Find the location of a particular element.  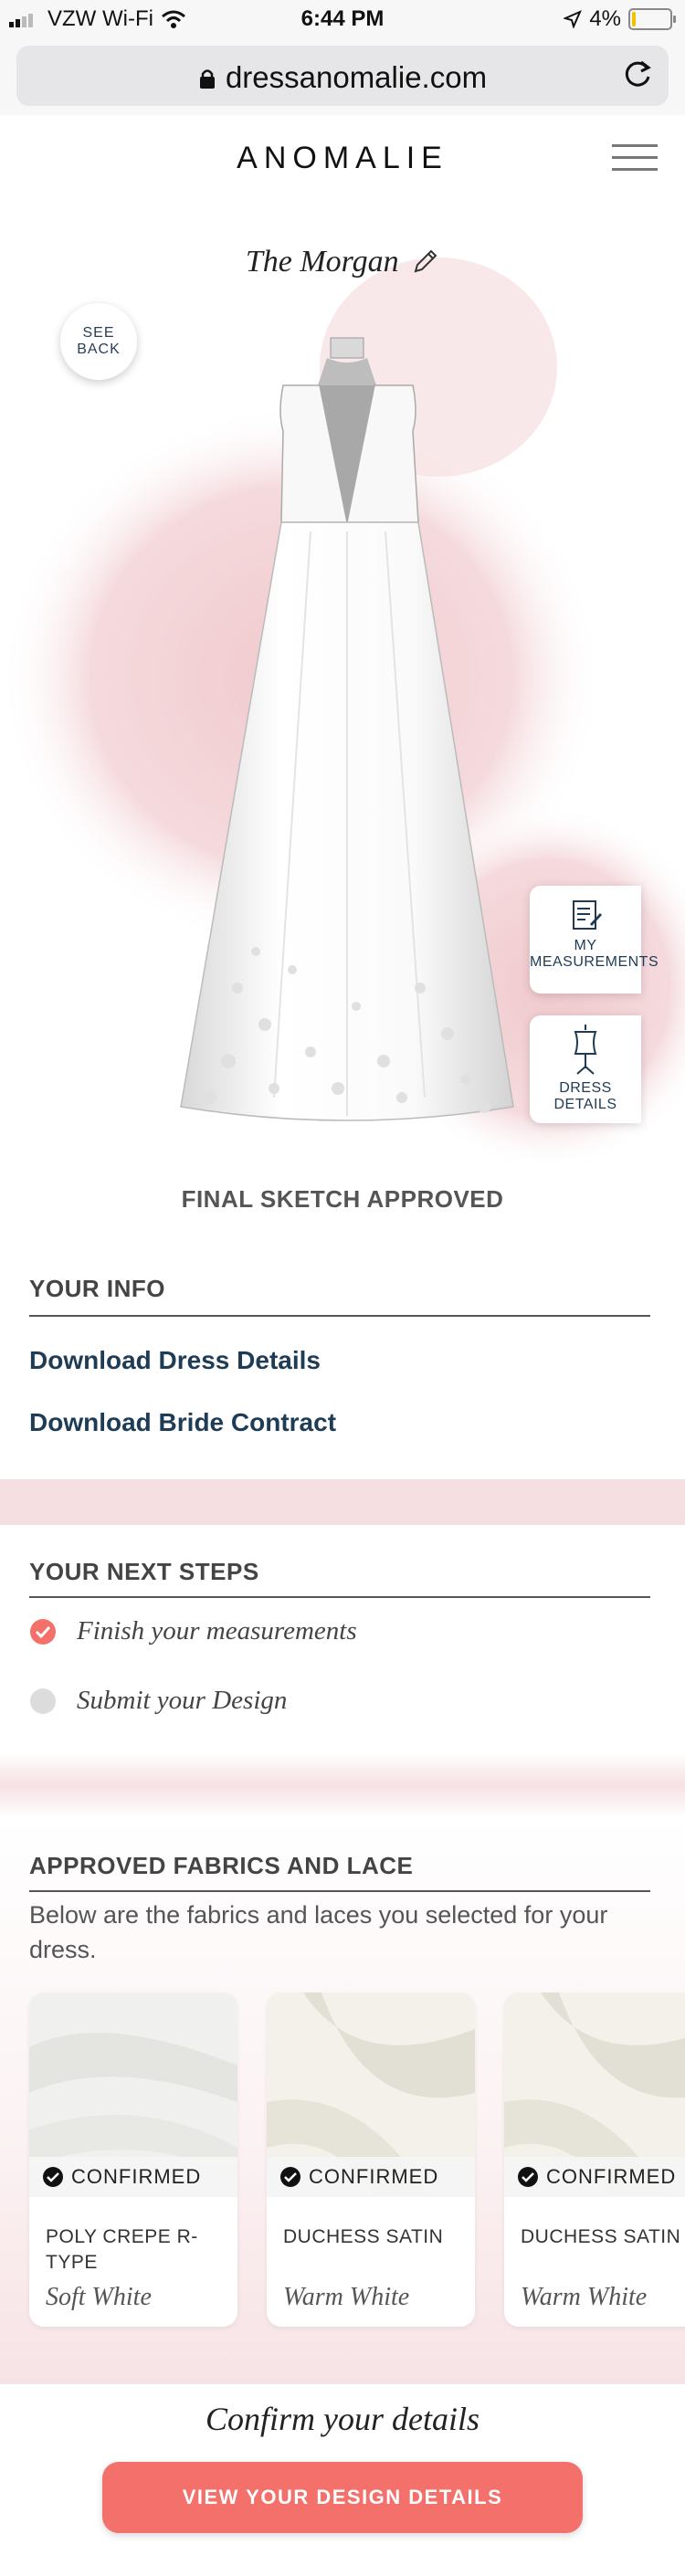

hamburger-icon is located at coordinates (635, 158).